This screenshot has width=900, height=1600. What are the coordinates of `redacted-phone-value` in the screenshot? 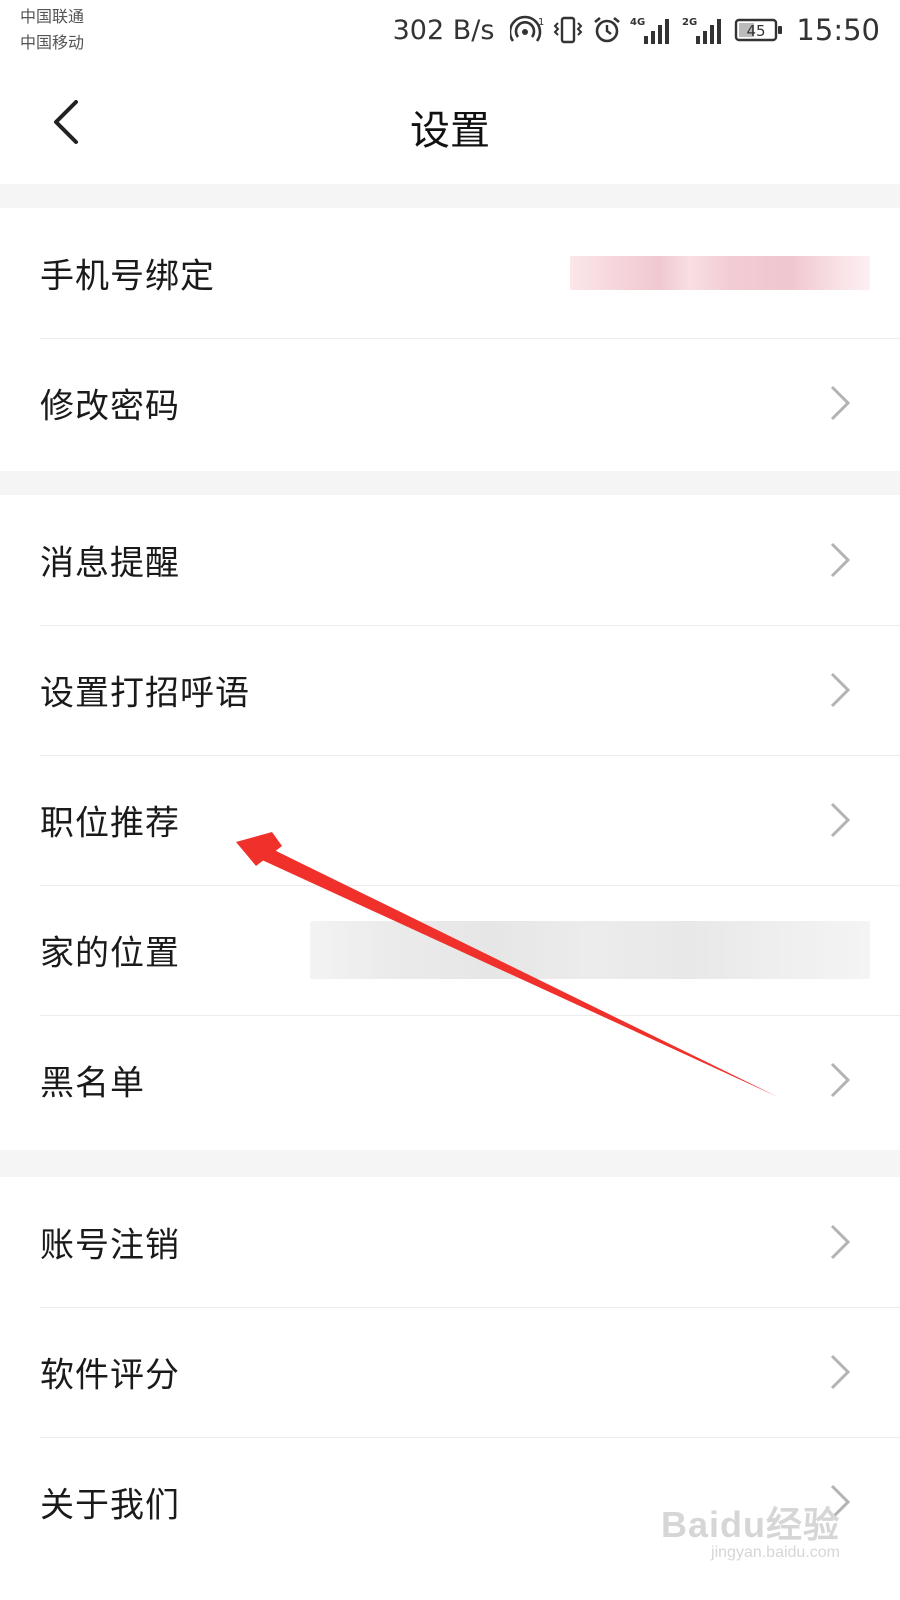 It's located at (720, 273).